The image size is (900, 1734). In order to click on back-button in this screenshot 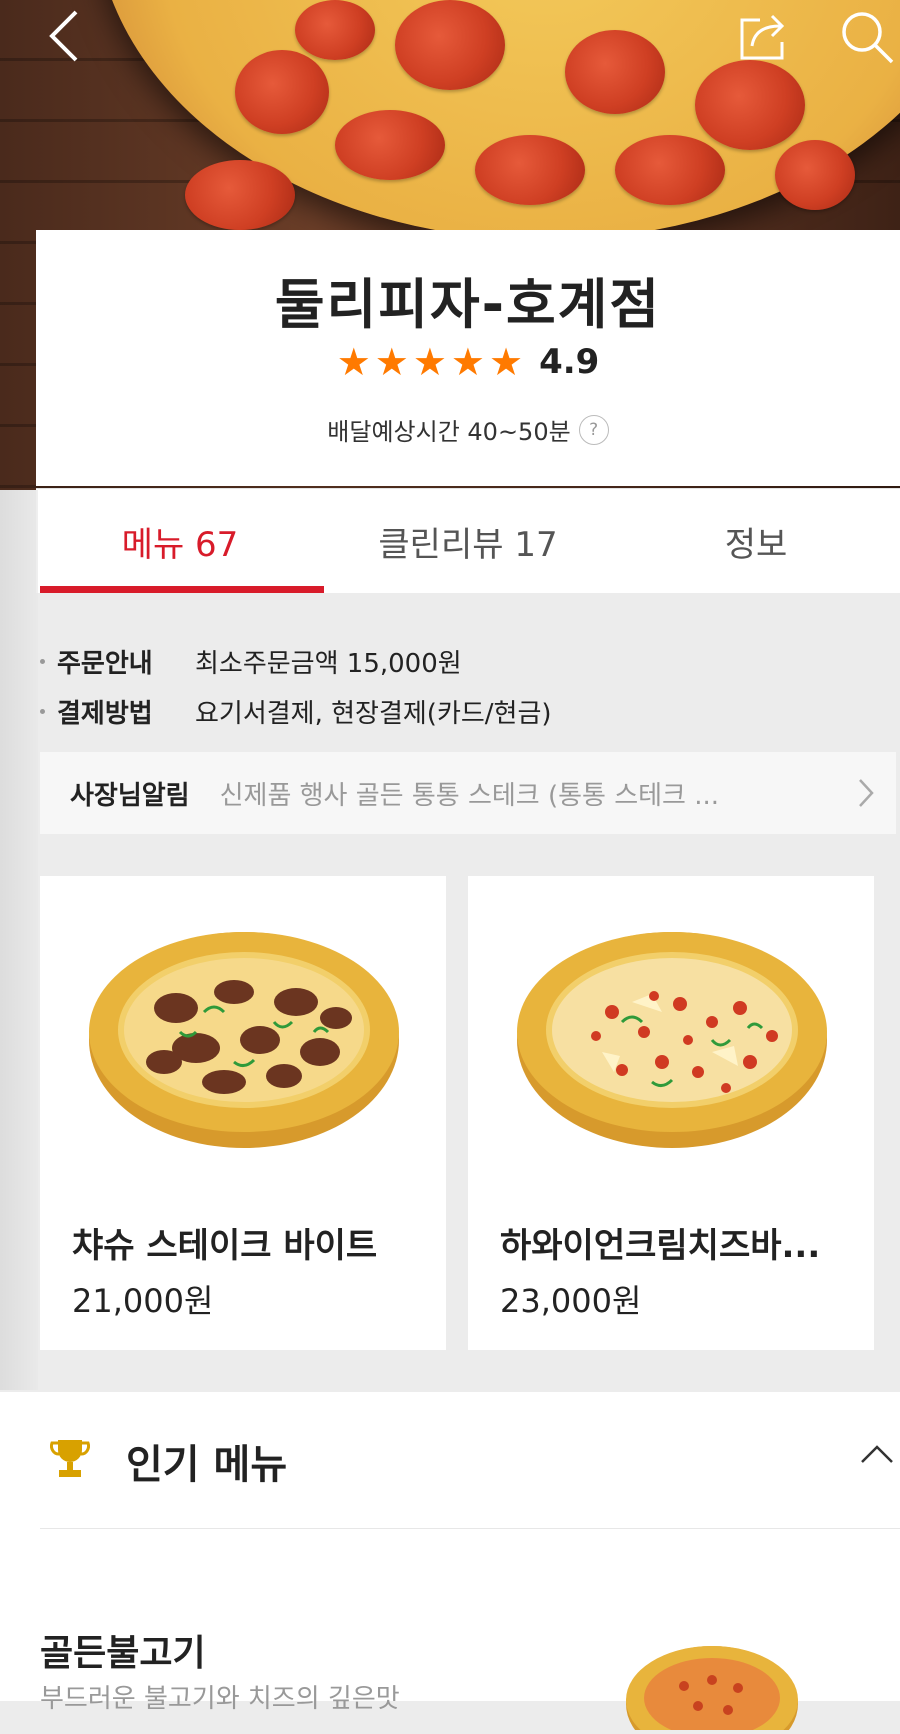, I will do `click(64, 36)`.